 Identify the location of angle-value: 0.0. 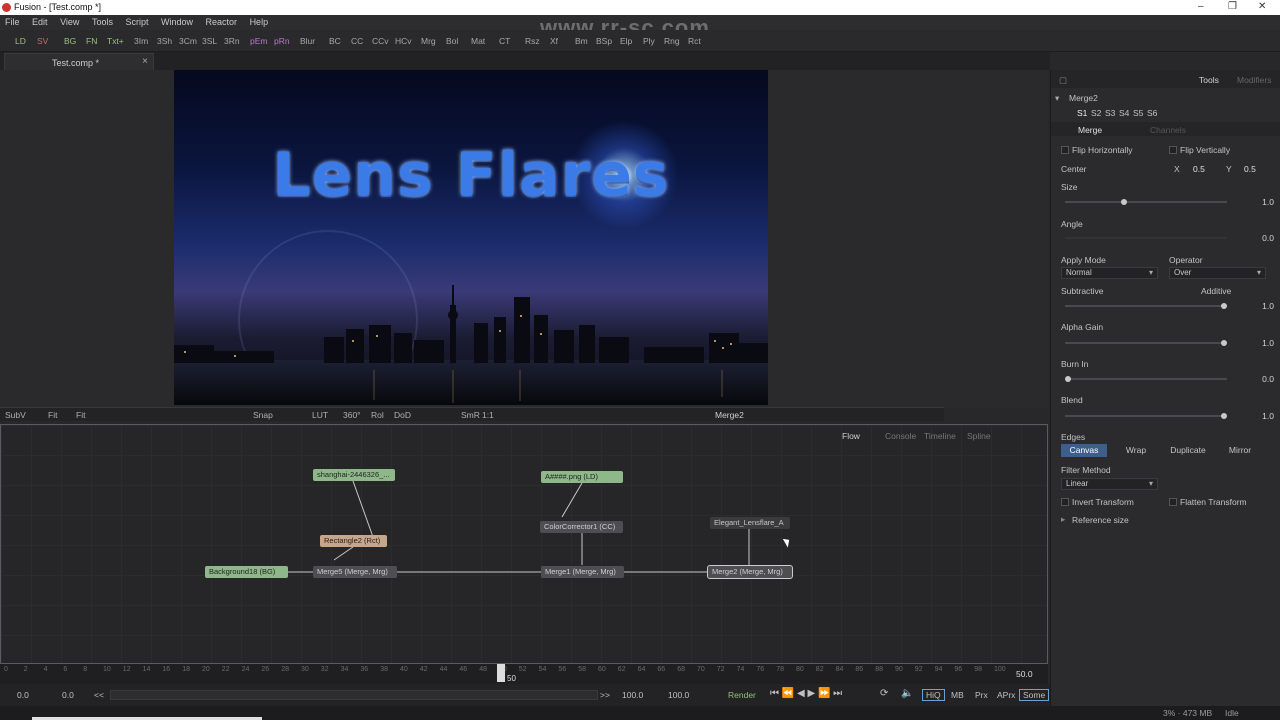
(1259, 238).